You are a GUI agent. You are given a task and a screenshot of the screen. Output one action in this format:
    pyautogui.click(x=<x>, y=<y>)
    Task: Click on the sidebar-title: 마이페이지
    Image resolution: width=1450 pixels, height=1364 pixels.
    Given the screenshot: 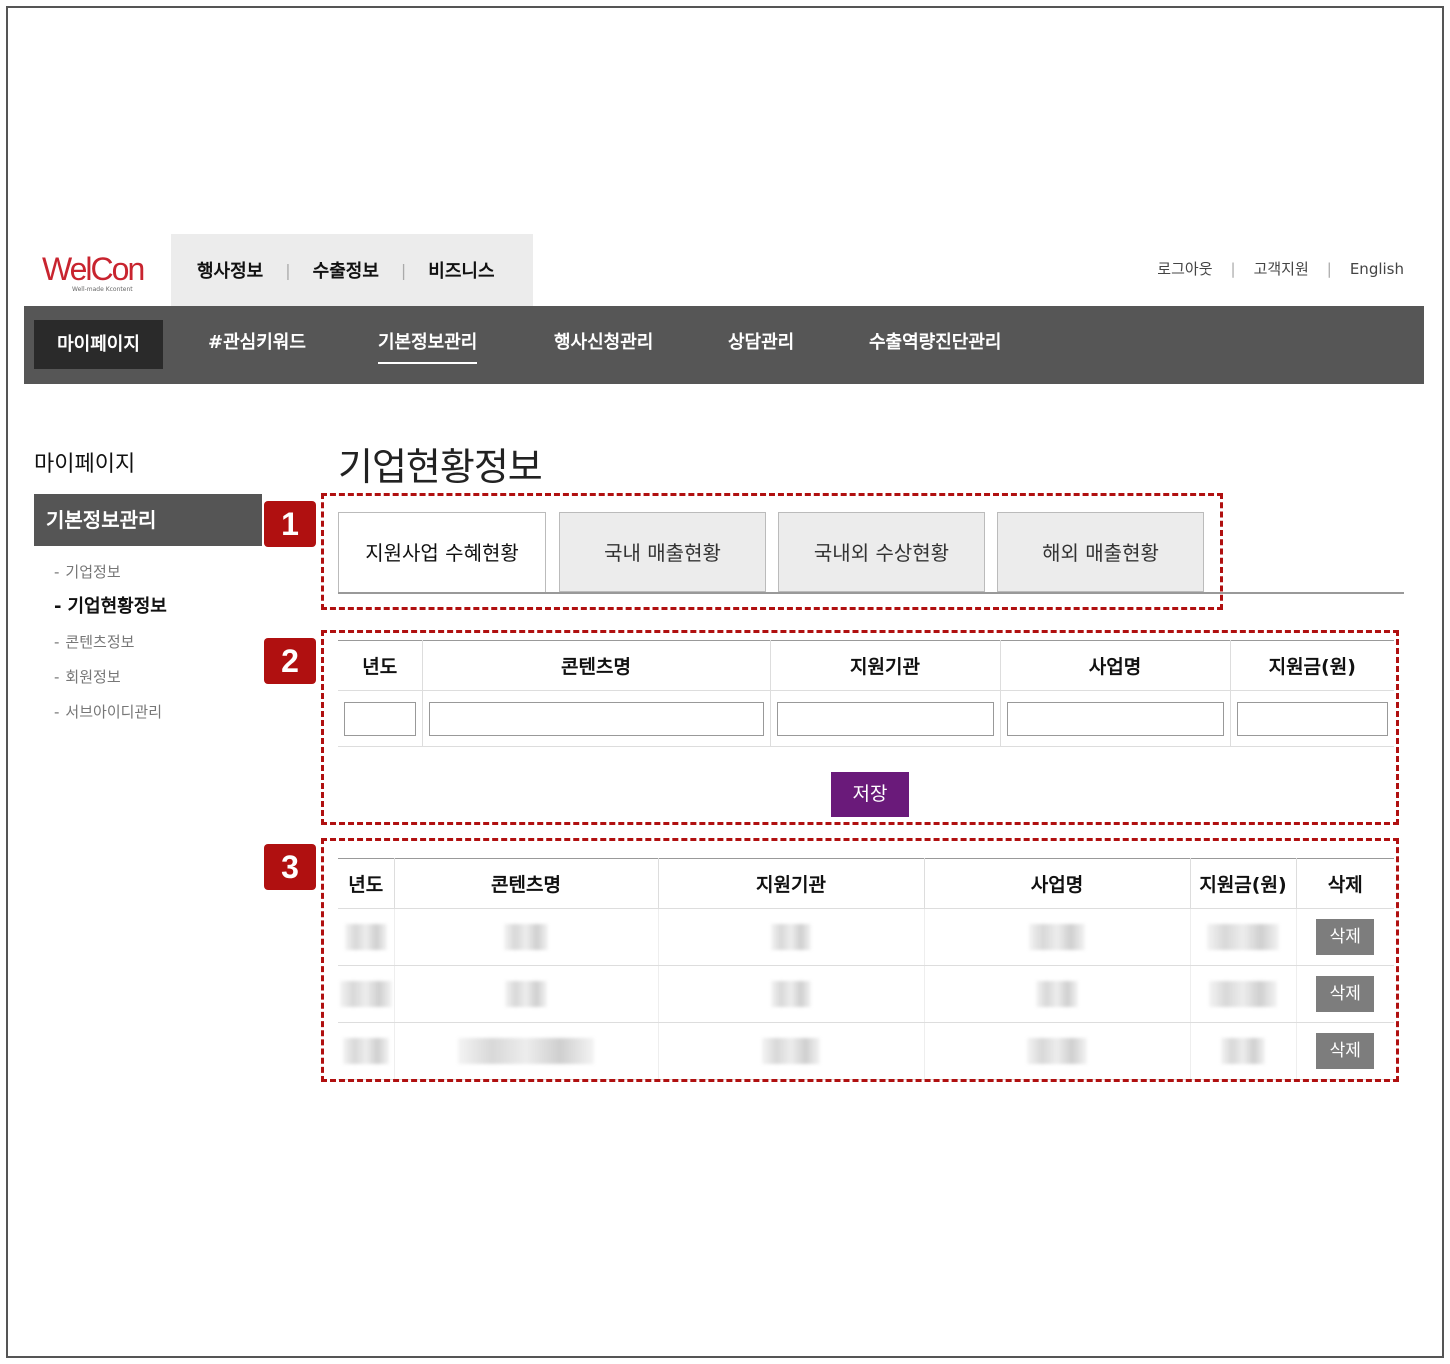 What is the action you would take?
    pyautogui.click(x=85, y=464)
    